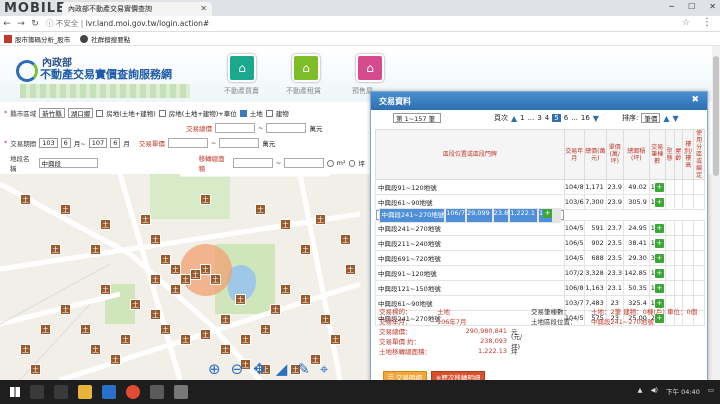 The width and height of the screenshot is (720, 404). I want to click on column-header: 樓別/樓高, so click(688, 154).